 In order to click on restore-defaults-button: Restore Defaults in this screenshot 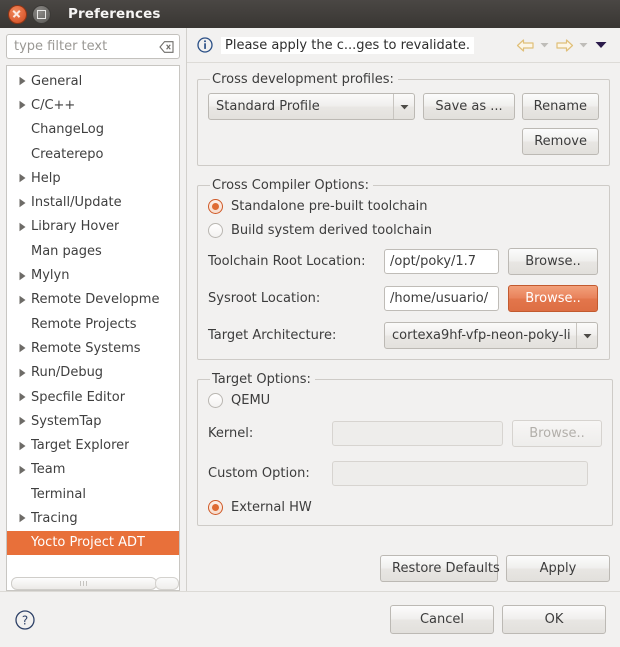, I will do `click(440, 568)`.